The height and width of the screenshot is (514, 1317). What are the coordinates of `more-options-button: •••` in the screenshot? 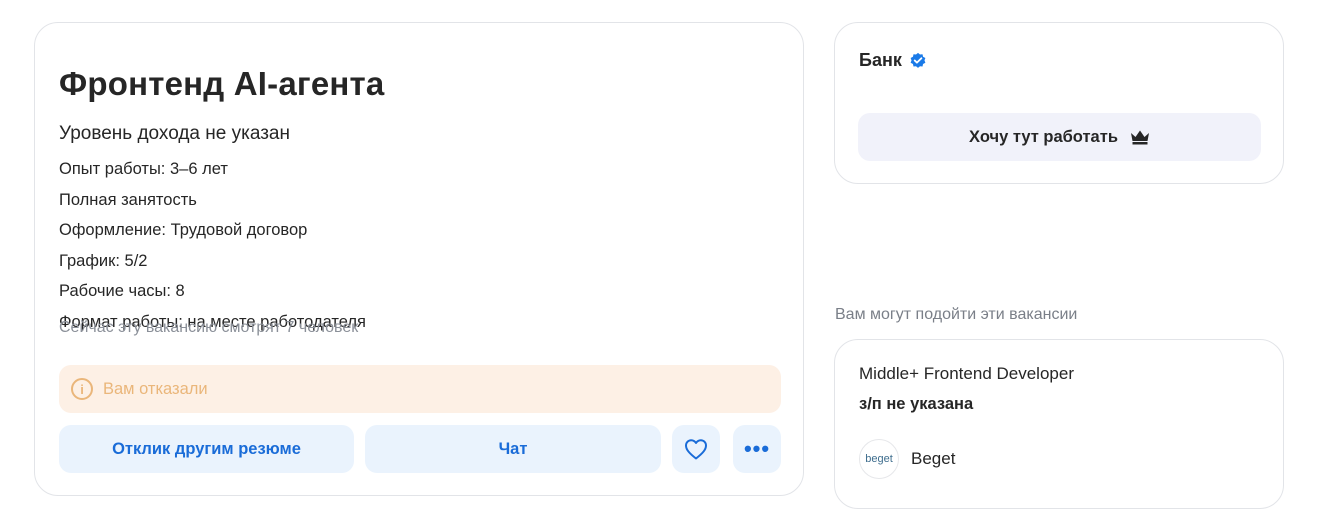 It's located at (757, 449).